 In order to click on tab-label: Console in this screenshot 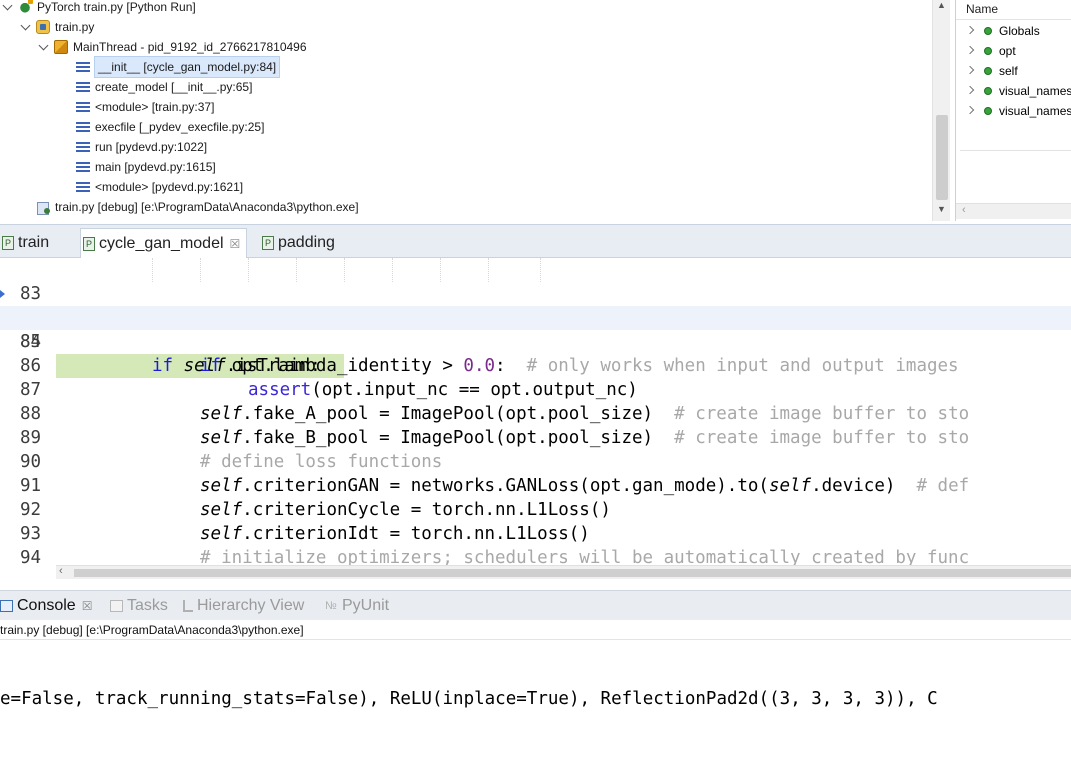, I will do `click(46, 605)`.